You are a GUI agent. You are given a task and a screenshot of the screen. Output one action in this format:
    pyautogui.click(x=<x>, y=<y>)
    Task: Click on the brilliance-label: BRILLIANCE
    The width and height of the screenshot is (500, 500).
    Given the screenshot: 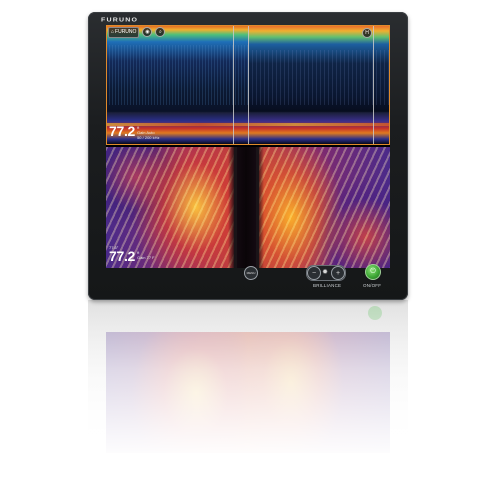 What is the action you would take?
    pyautogui.click(x=327, y=285)
    